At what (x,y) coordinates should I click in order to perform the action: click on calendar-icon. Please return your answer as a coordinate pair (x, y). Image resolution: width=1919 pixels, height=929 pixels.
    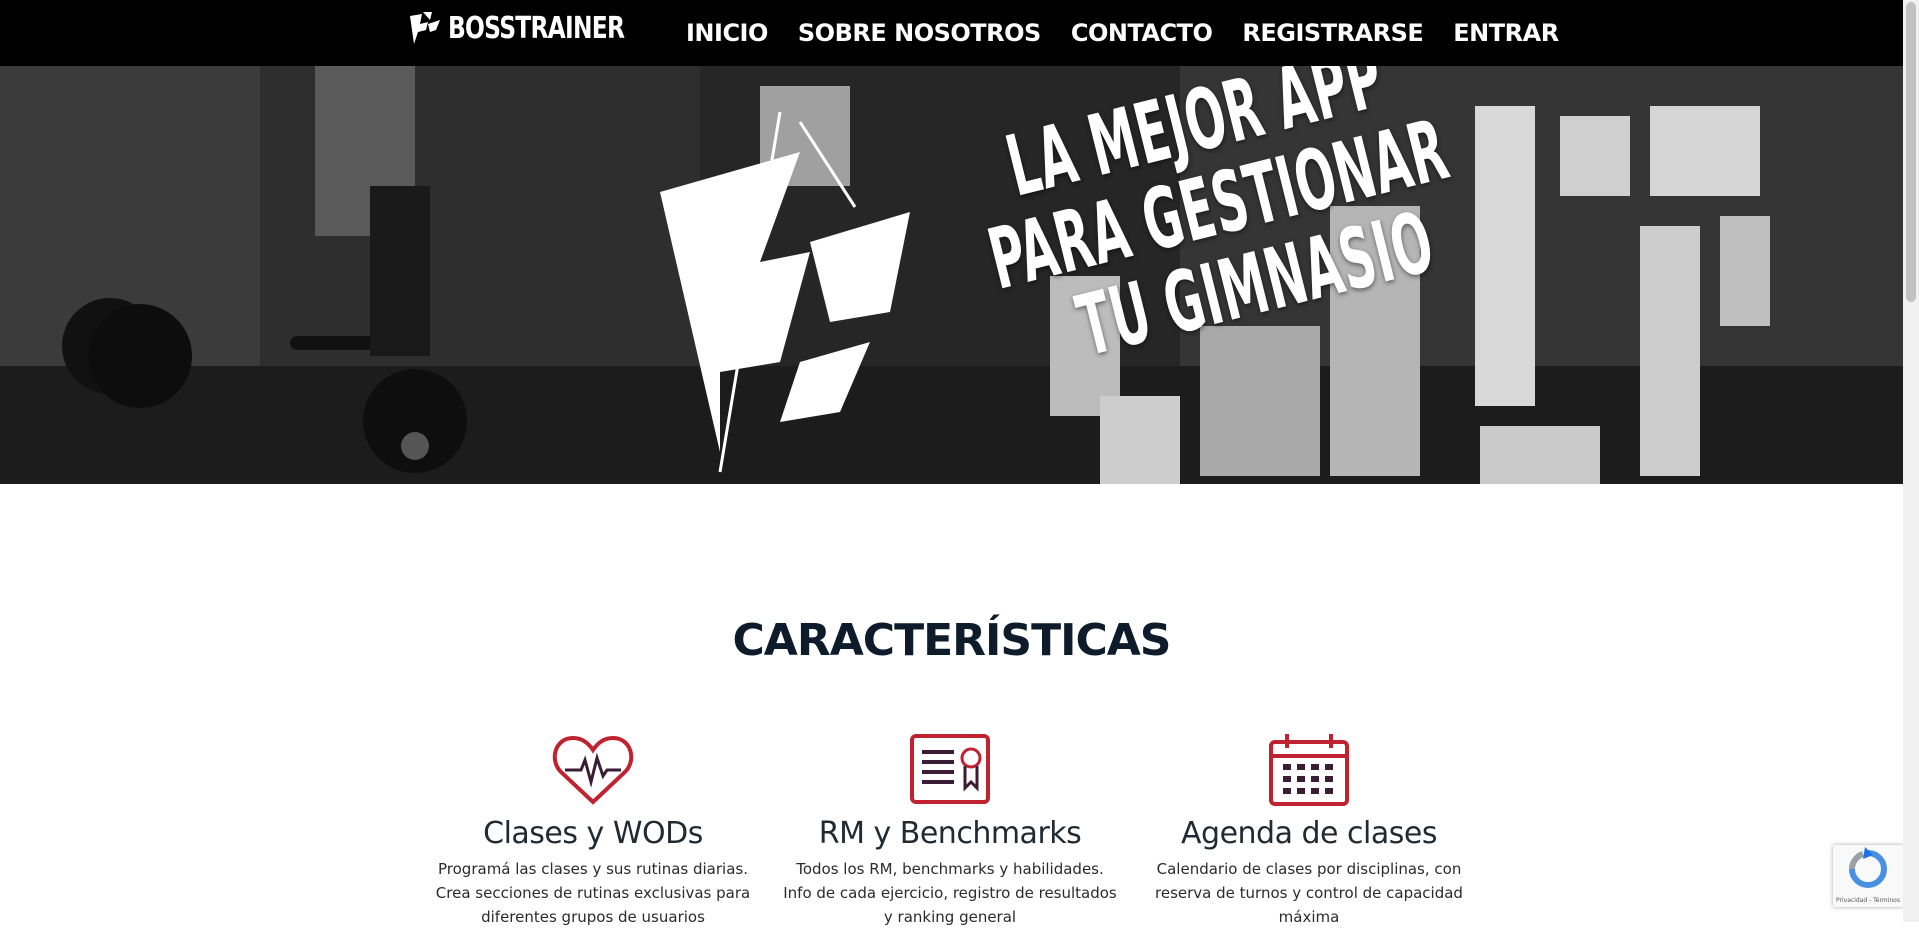
    Looking at the image, I should click on (1309, 770).